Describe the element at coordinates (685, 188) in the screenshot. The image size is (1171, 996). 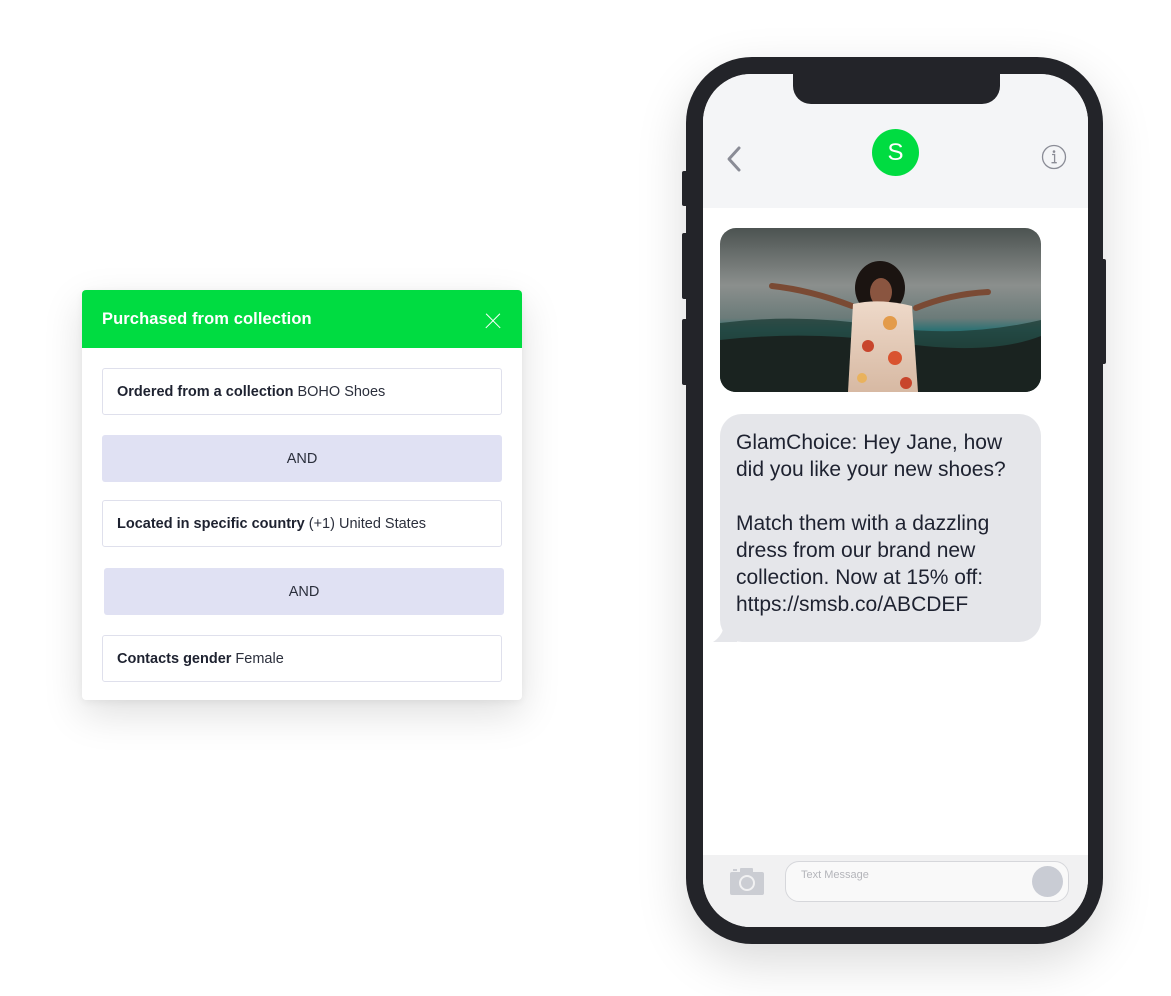
I see `phone-silent-switch` at that location.